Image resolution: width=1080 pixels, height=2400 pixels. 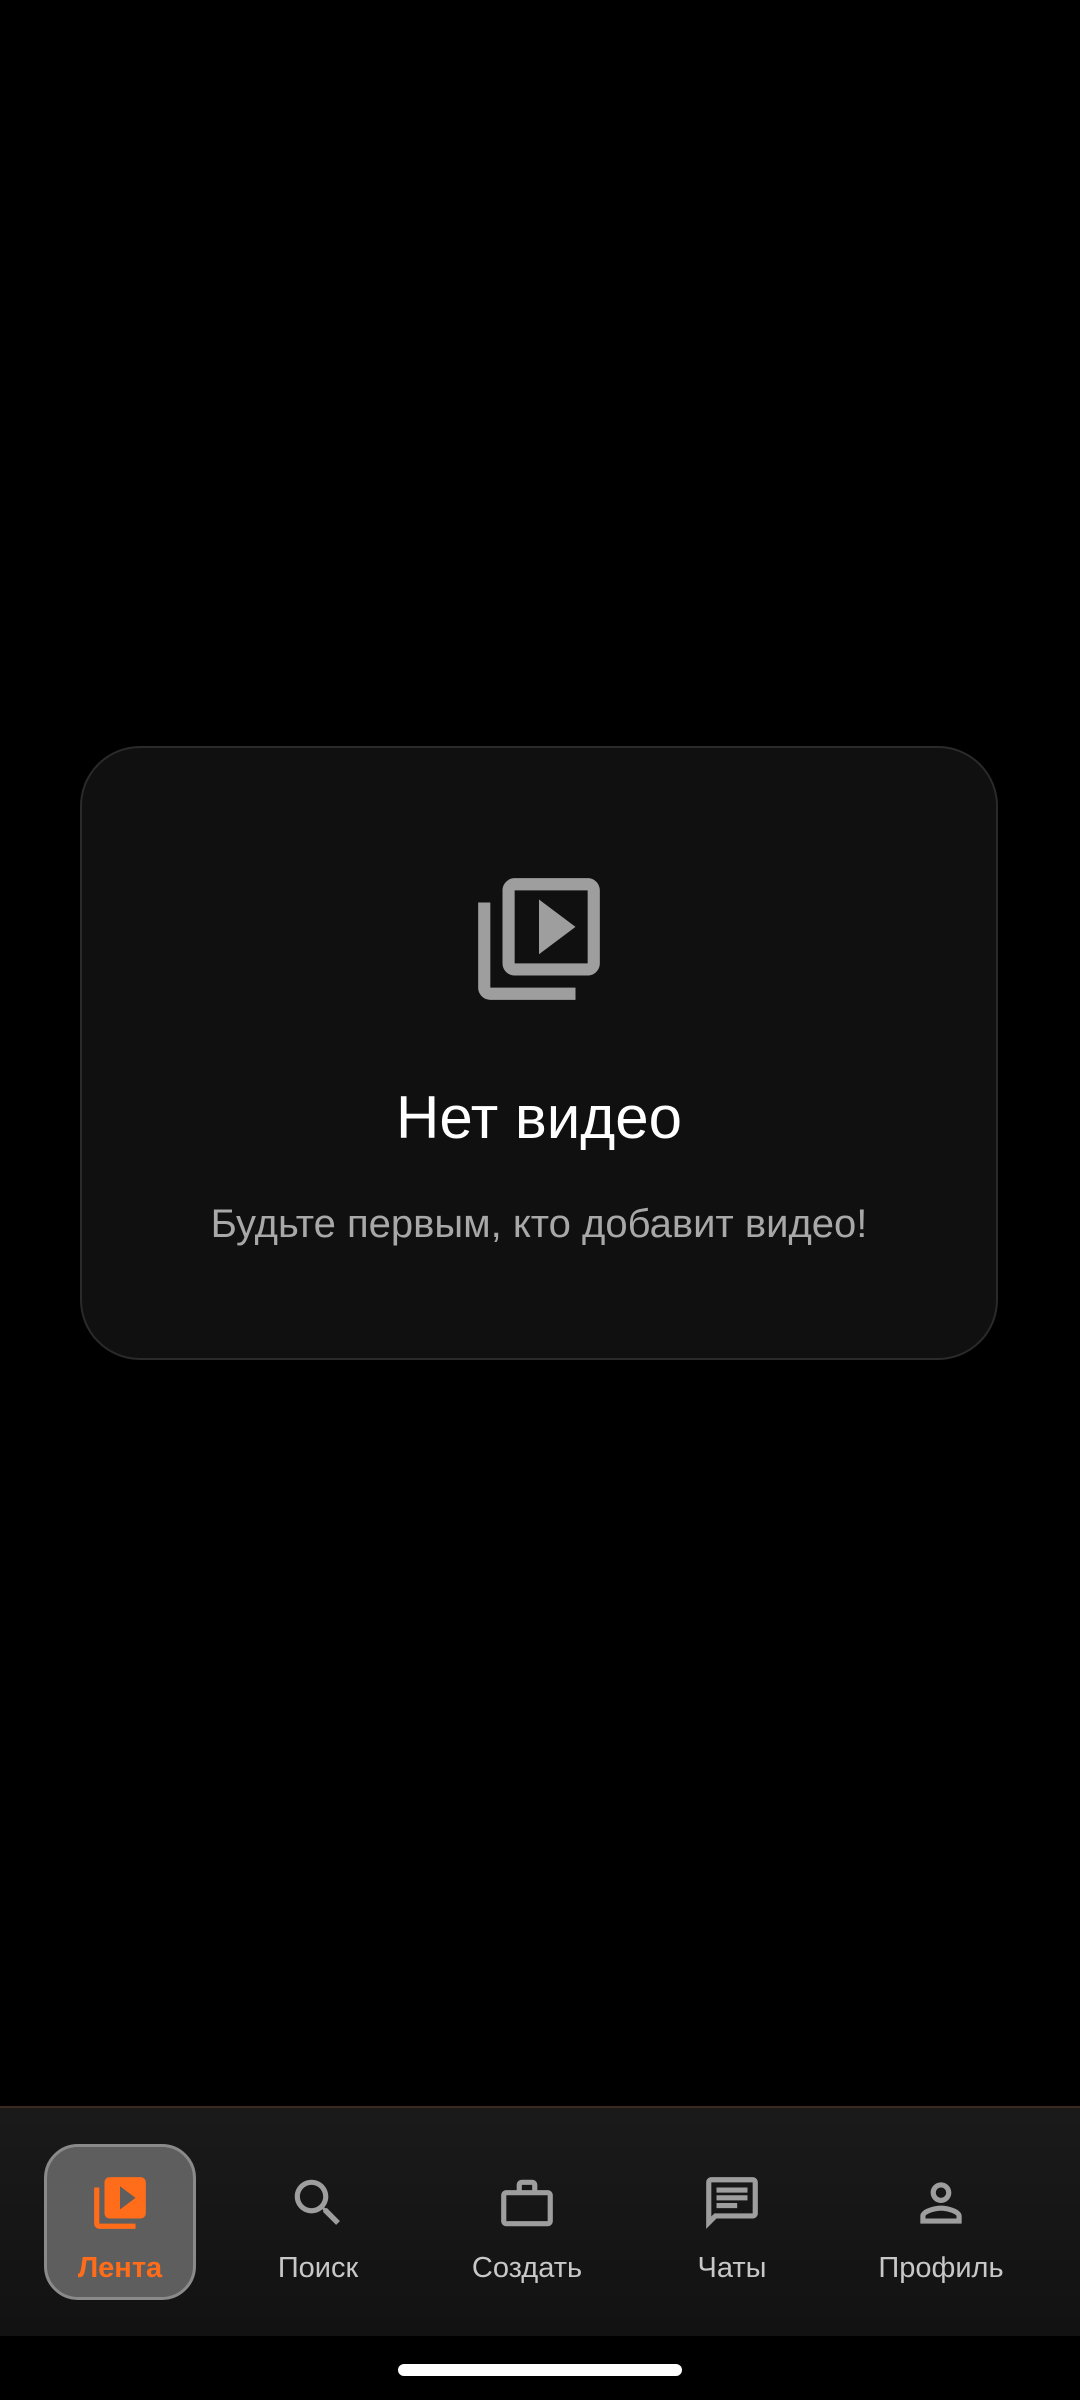 What do you see at coordinates (732, 2203) in the screenshot?
I see `chat-icon` at bounding box center [732, 2203].